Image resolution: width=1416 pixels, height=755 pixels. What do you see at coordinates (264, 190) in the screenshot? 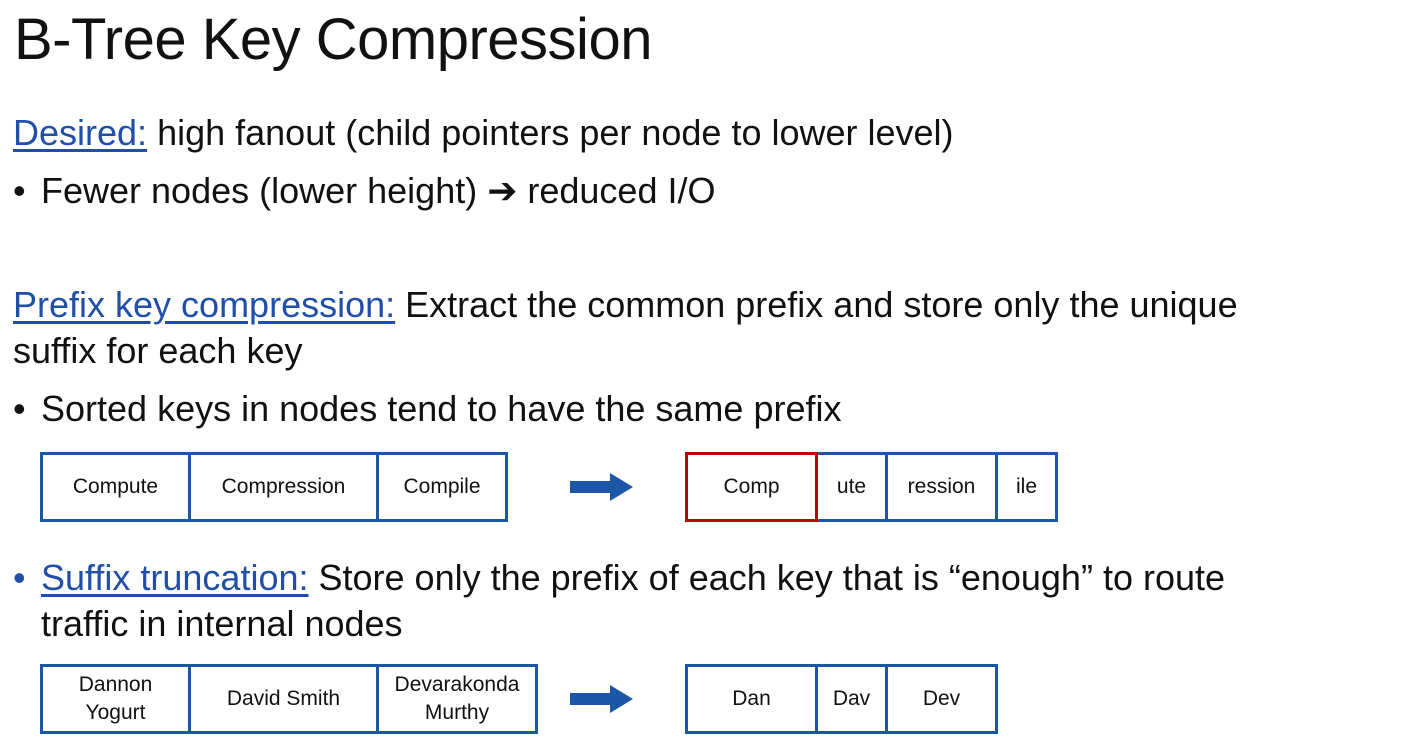
I see `desired-bullet-before: Fewer nodes (lower height)` at bounding box center [264, 190].